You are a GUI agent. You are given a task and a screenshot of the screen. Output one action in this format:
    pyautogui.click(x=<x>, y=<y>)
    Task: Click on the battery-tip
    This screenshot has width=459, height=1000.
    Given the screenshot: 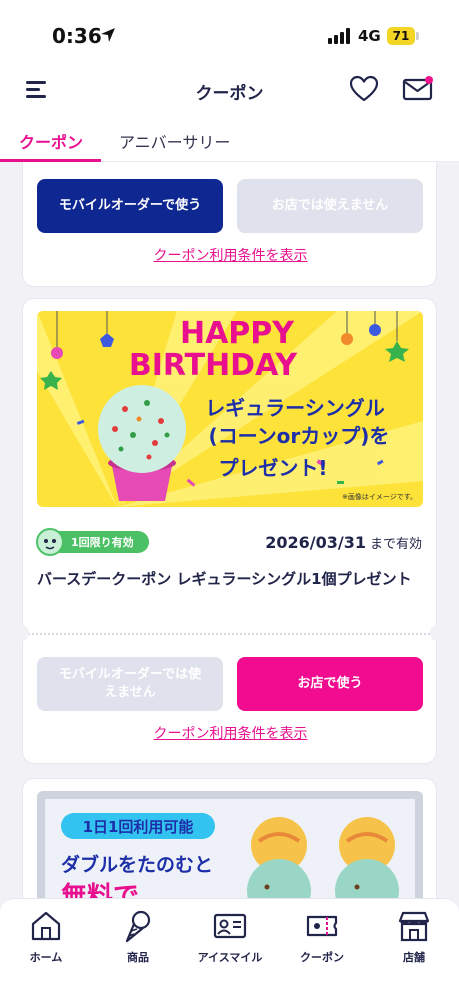 What is the action you would take?
    pyautogui.click(x=417, y=36)
    